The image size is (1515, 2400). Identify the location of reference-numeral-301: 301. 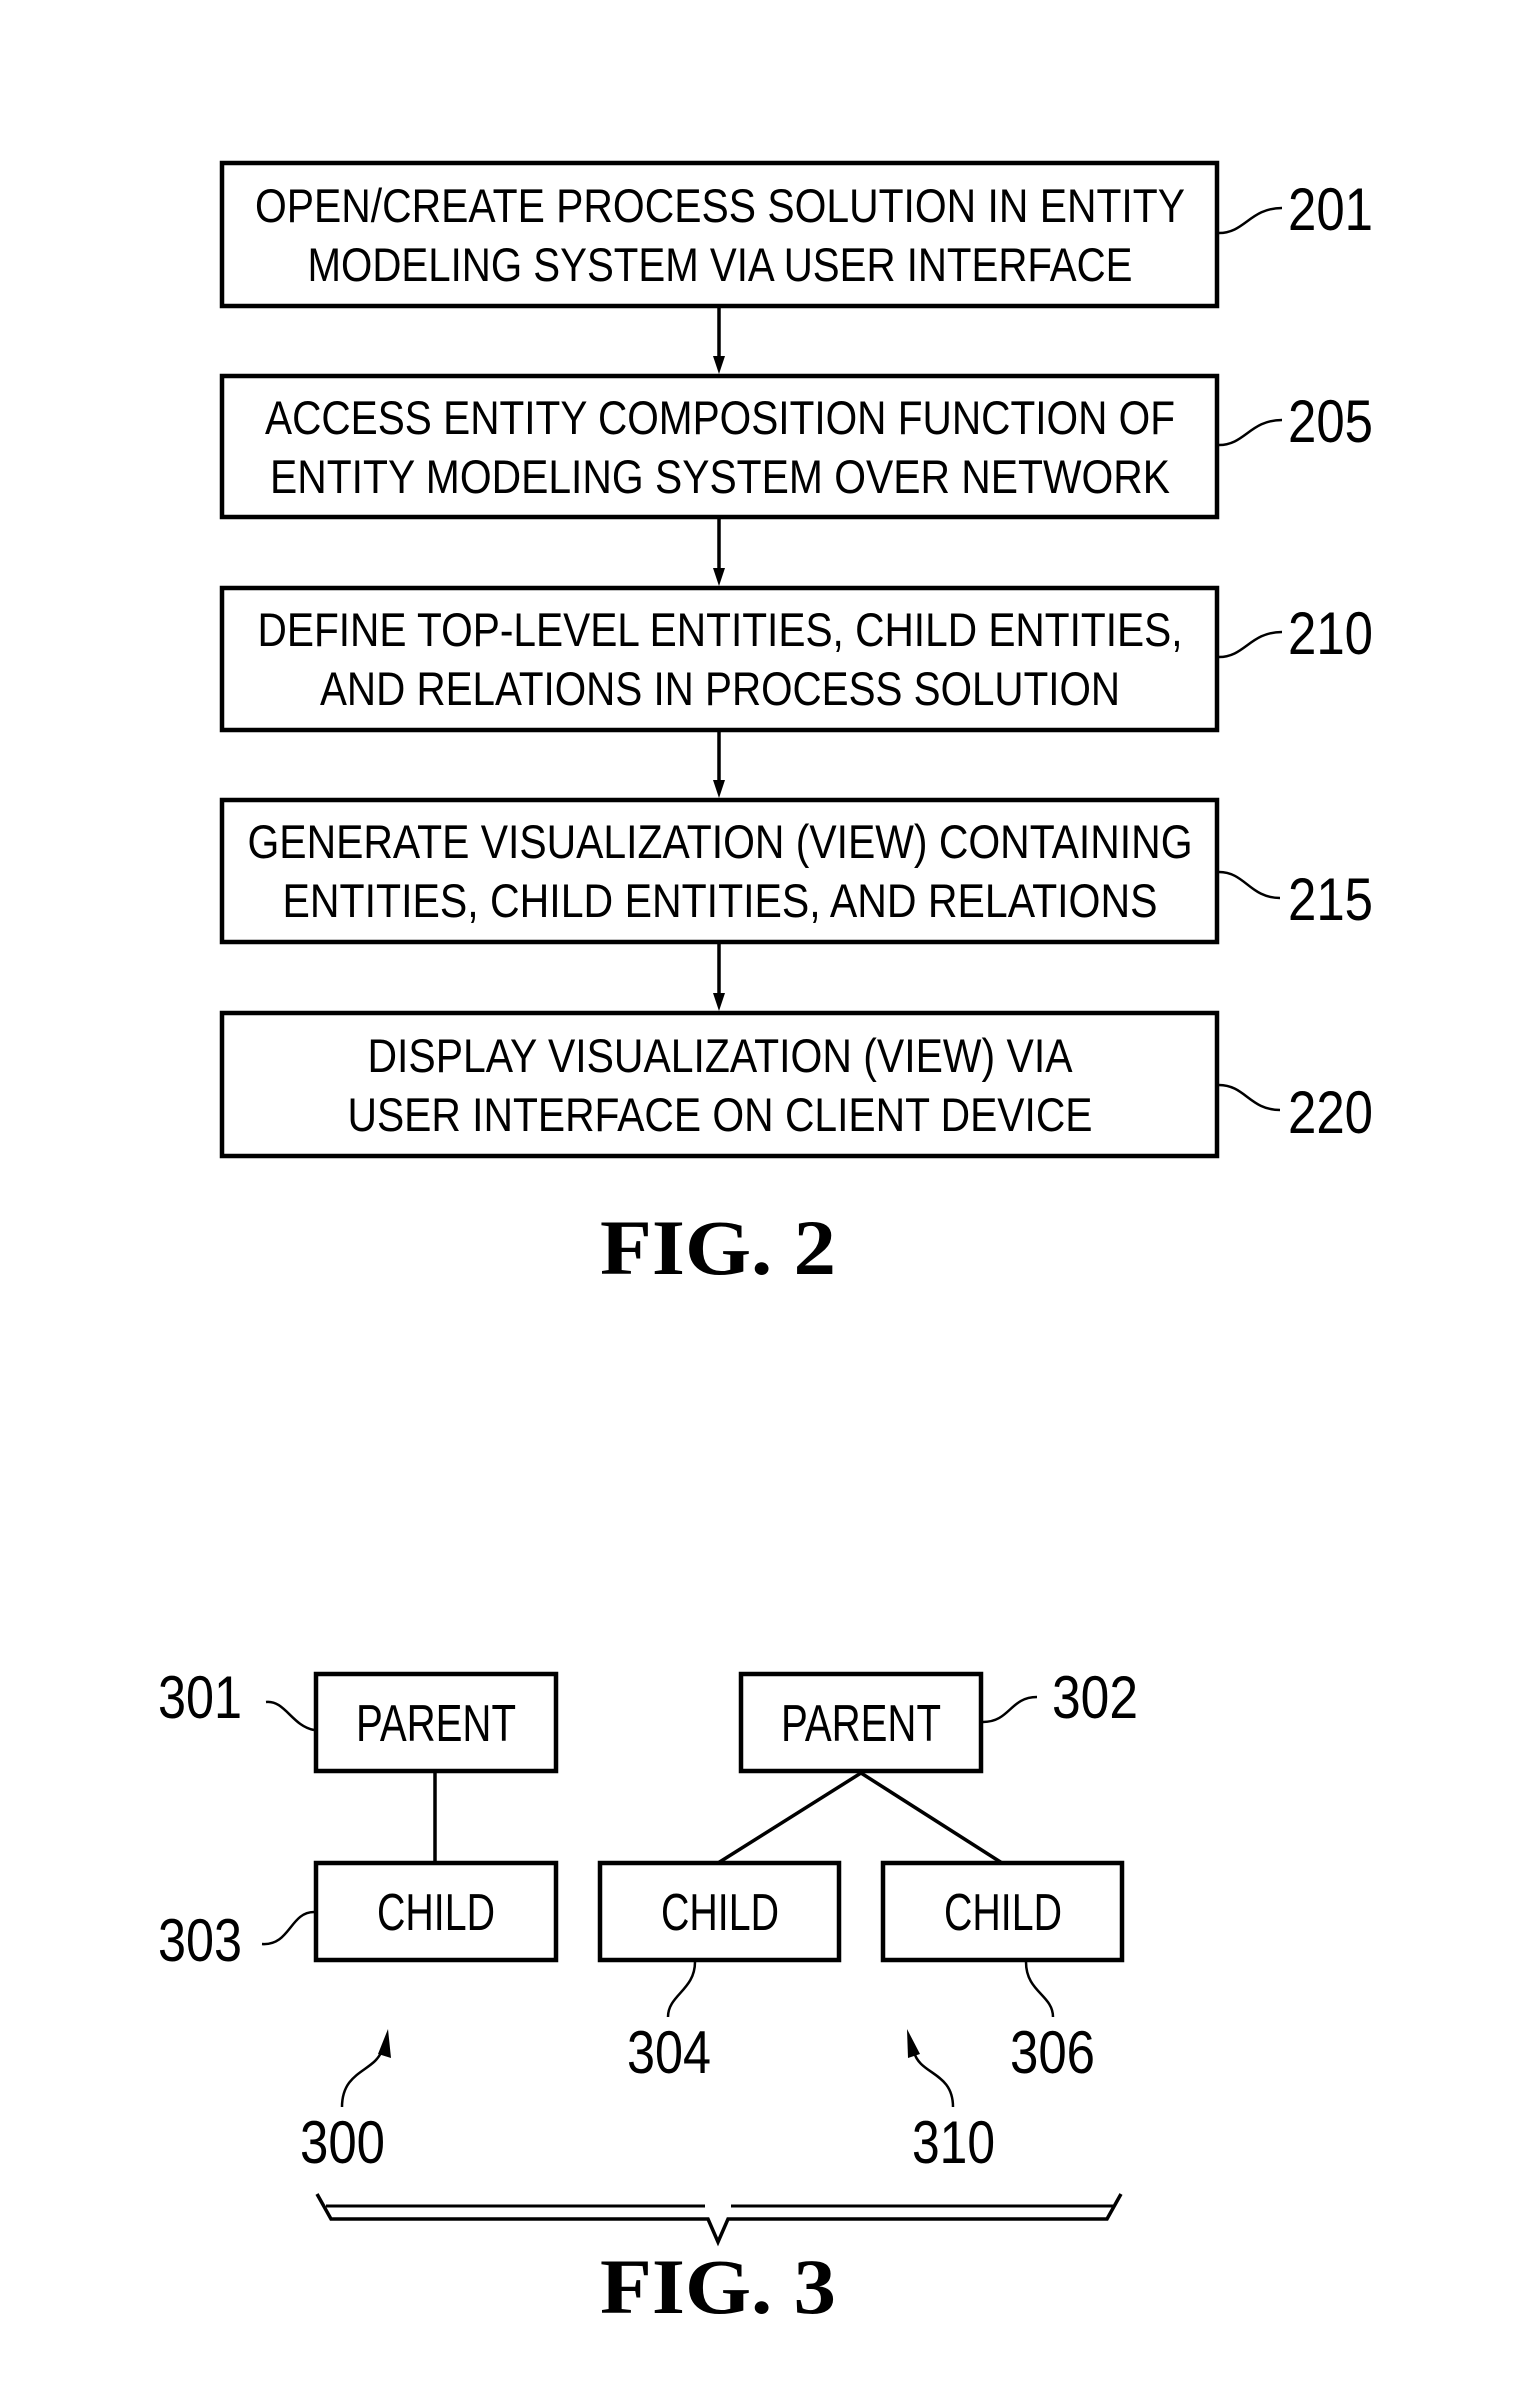
(200, 1697).